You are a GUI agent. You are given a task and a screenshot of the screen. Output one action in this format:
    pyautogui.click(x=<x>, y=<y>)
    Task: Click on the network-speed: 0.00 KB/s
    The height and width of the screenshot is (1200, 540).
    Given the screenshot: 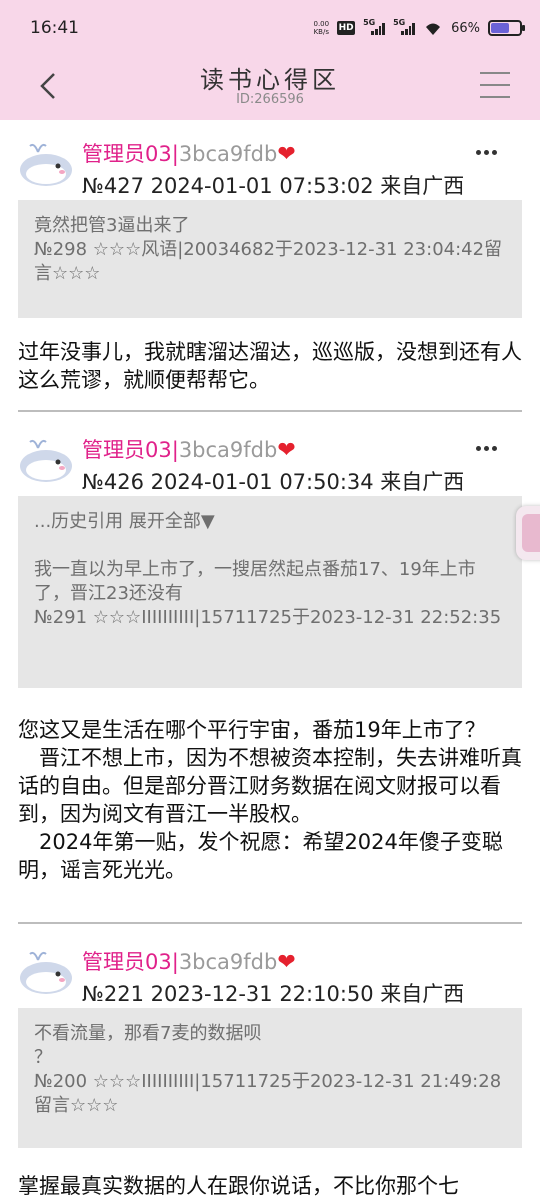 What is the action you would take?
    pyautogui.click(x=321, y=28)
    